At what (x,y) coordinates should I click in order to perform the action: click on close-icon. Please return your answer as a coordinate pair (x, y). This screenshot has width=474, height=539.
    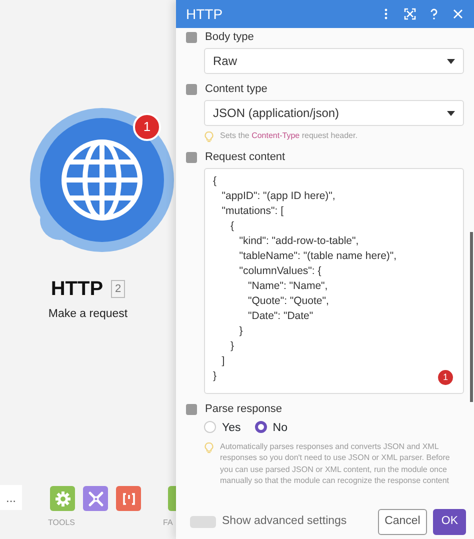
    Looking at the image, I should click on (458, 14).